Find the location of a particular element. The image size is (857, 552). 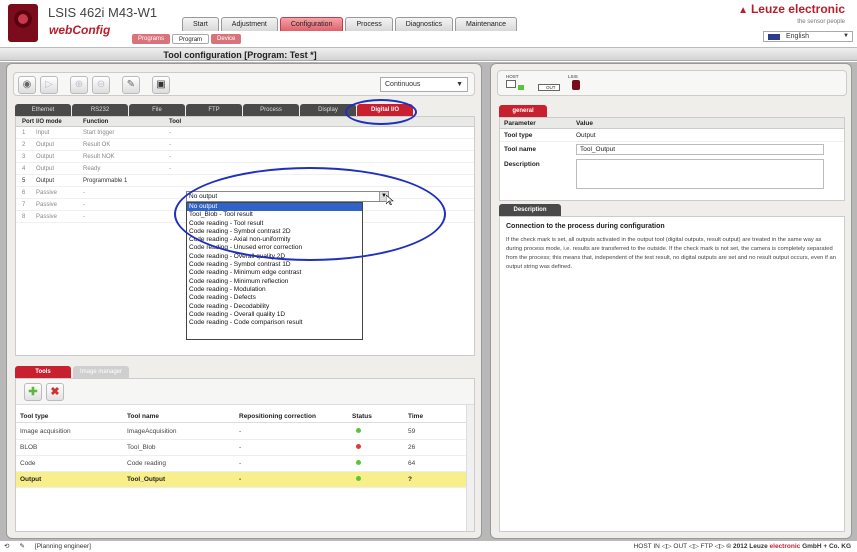

flag-icon is located at coordinates (774, 37).